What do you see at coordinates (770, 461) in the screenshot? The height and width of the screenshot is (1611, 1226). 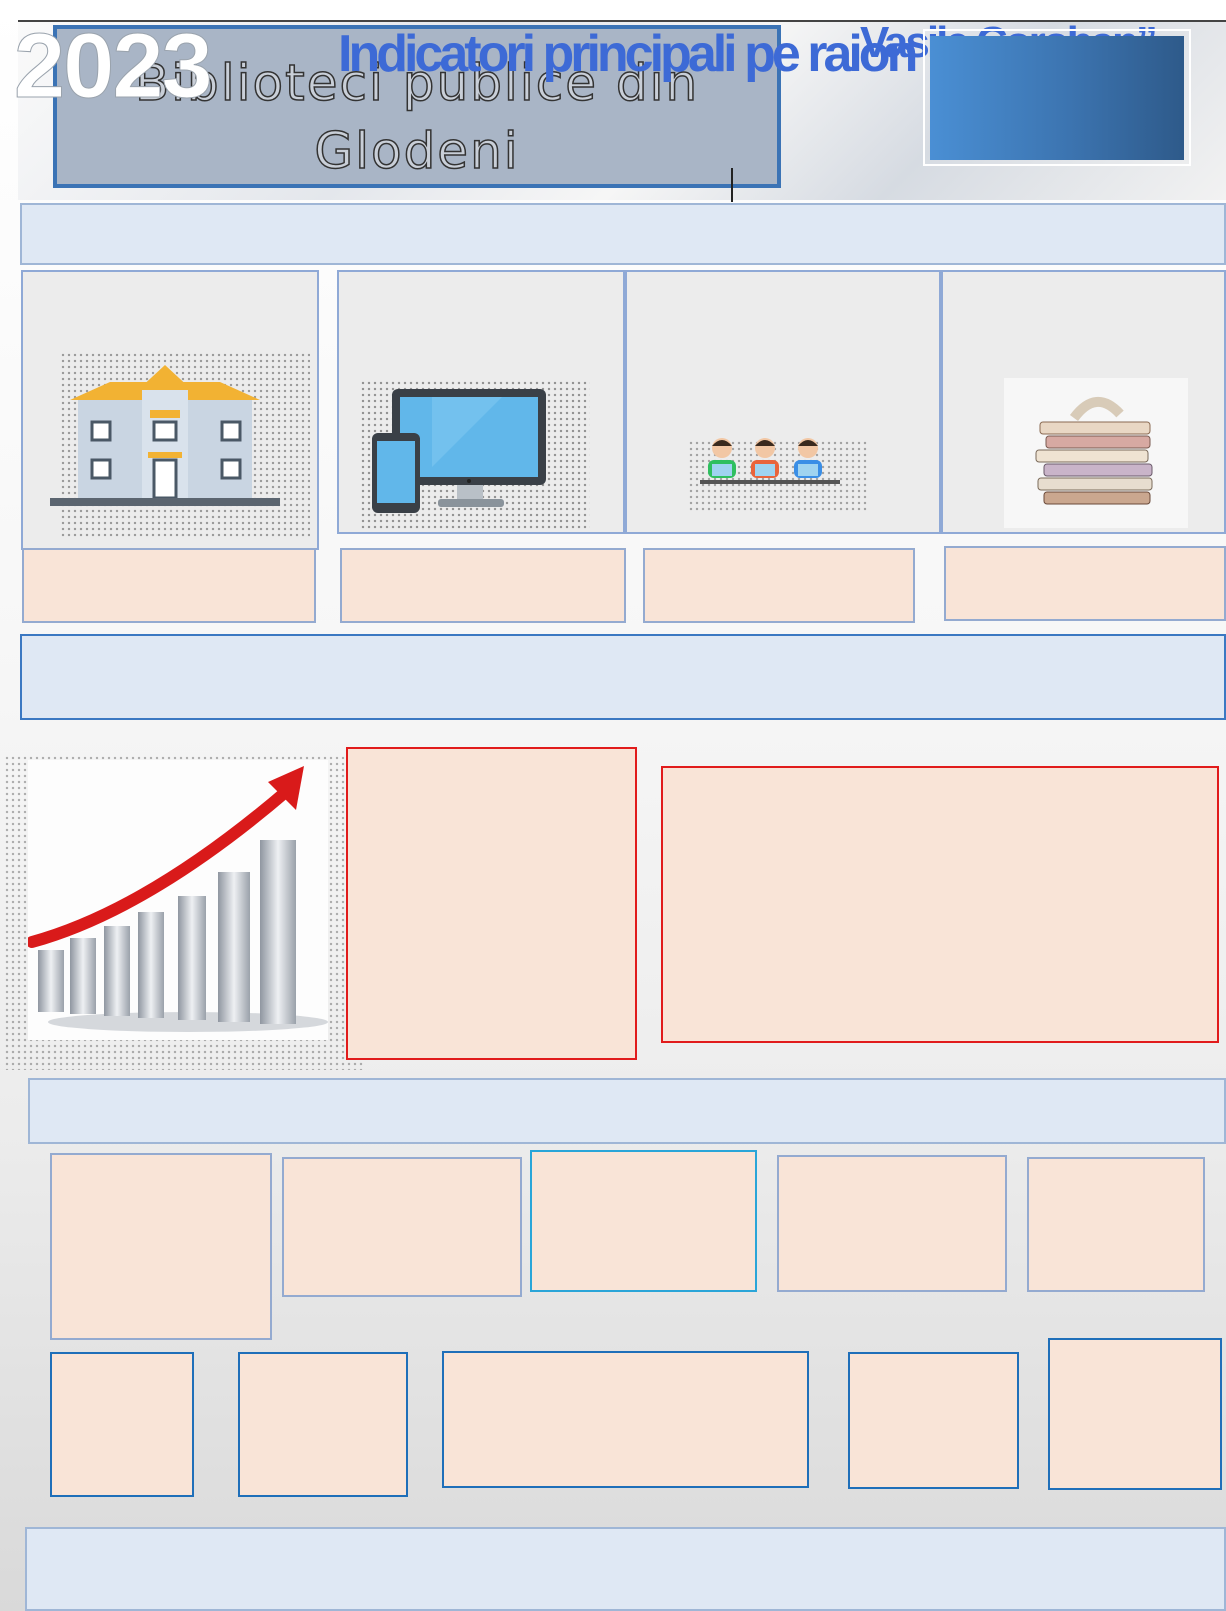 I see `users-at-laptops-icon` at bounding box center [770, 461].